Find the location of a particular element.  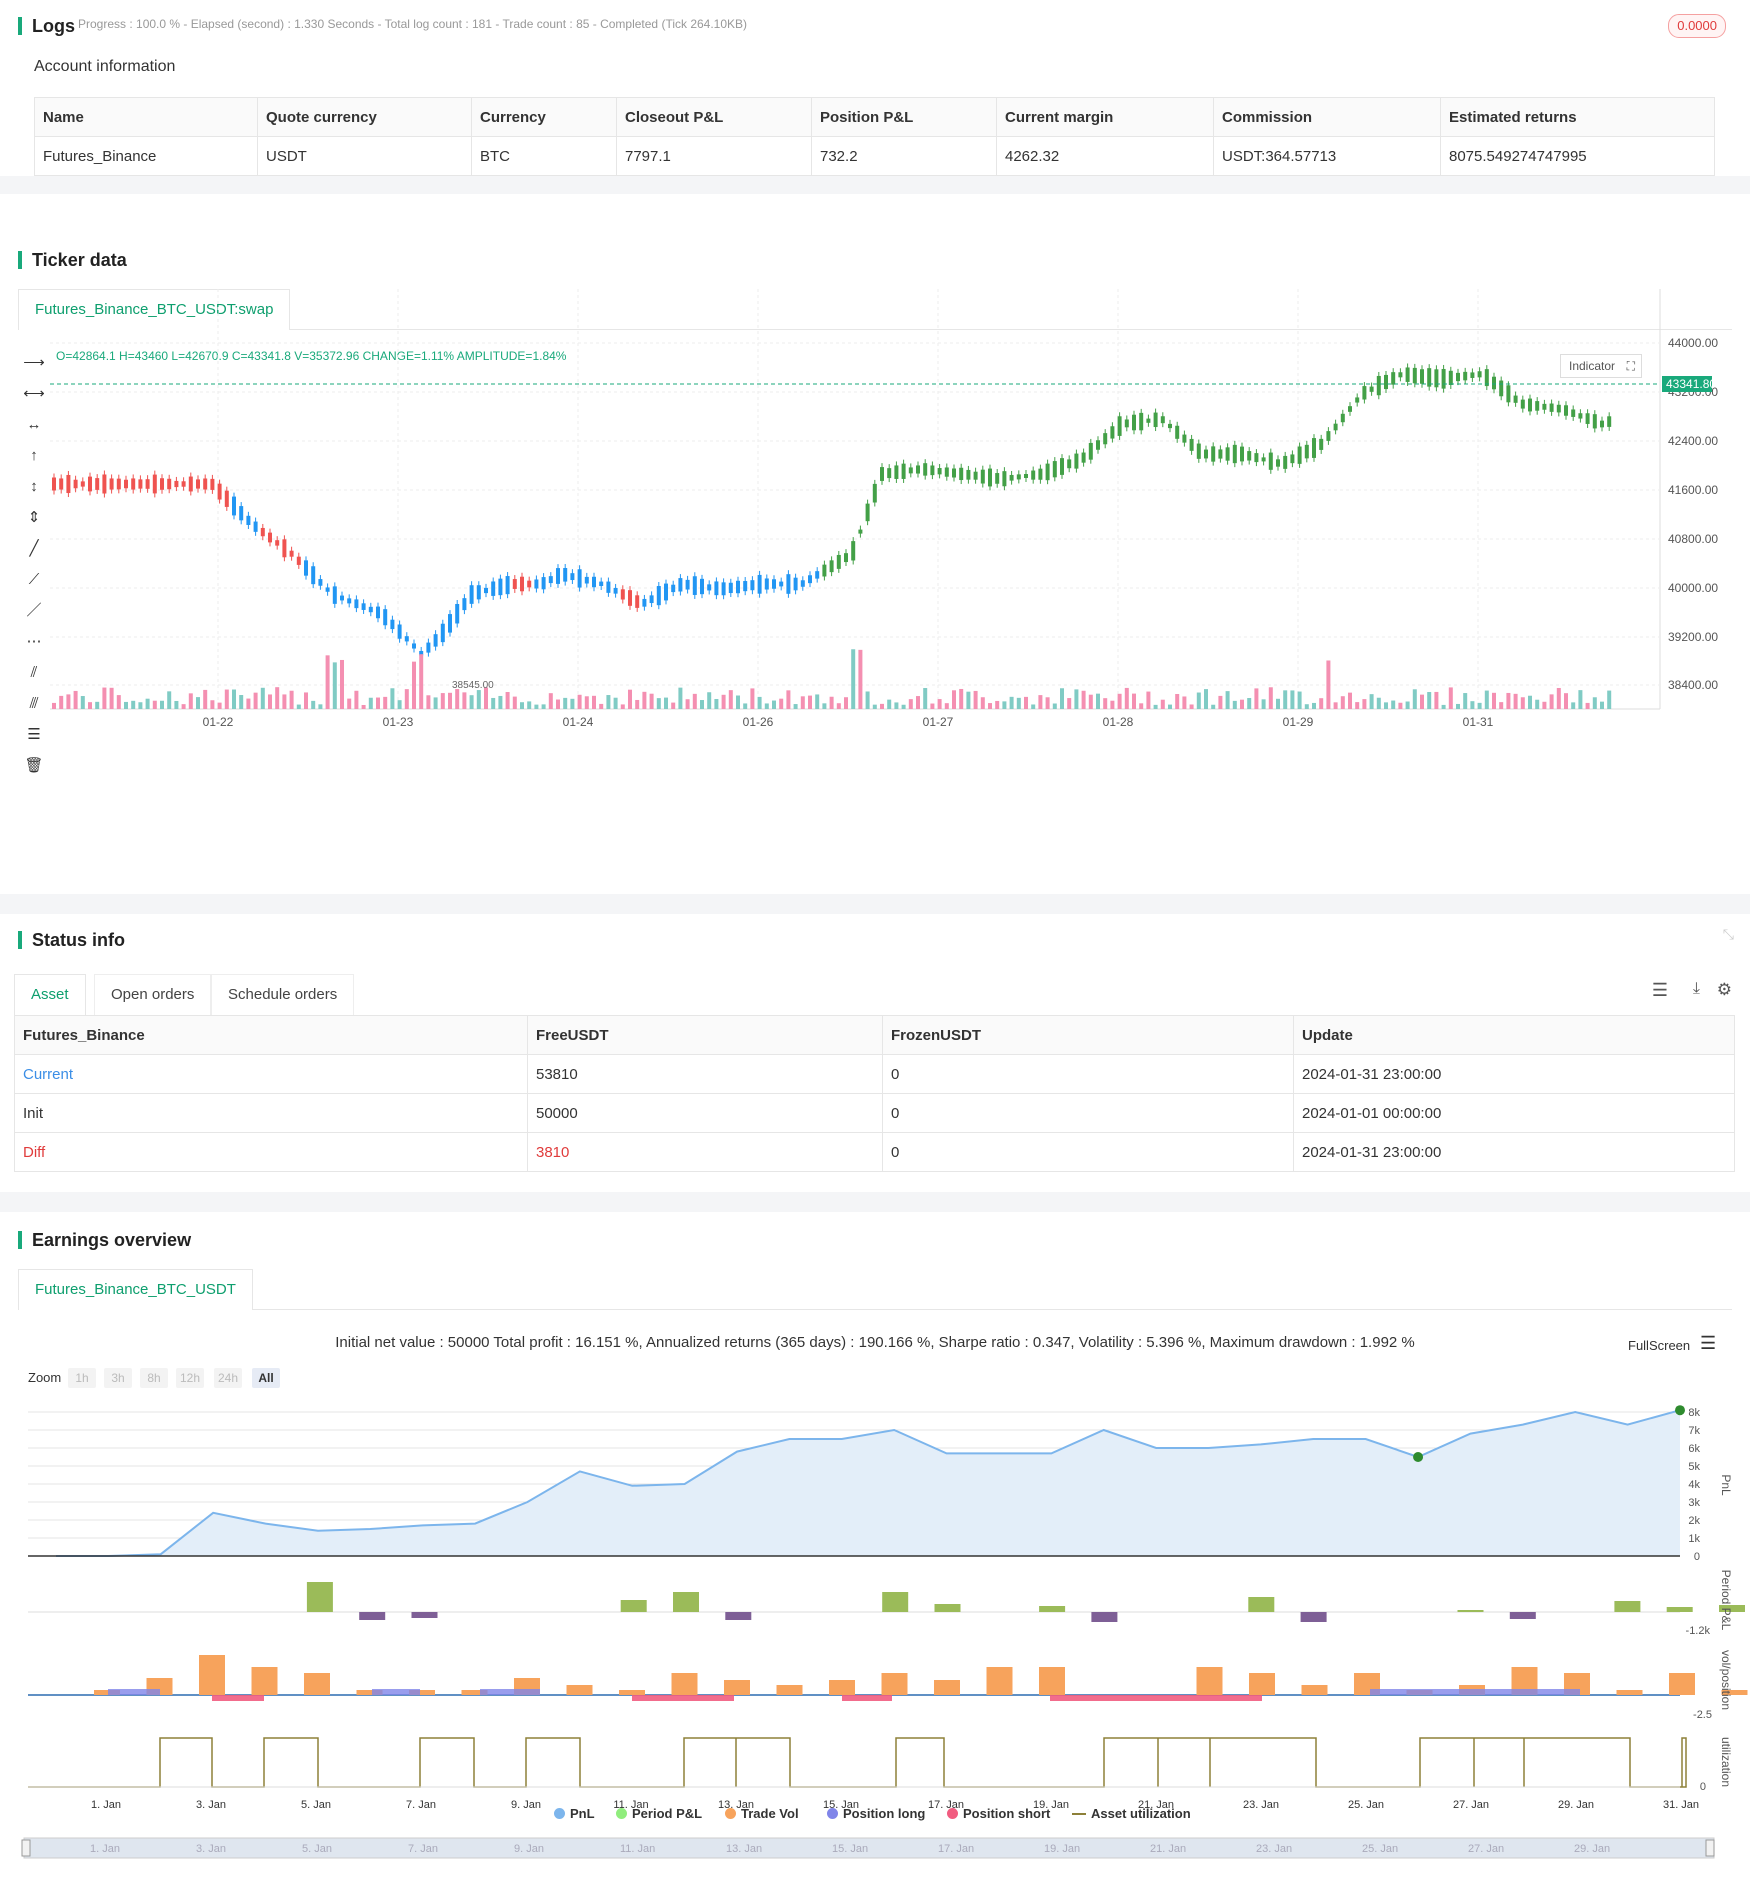

cell: 2024-01-31 23:00:00 is located at coordinates (1514, 1074).